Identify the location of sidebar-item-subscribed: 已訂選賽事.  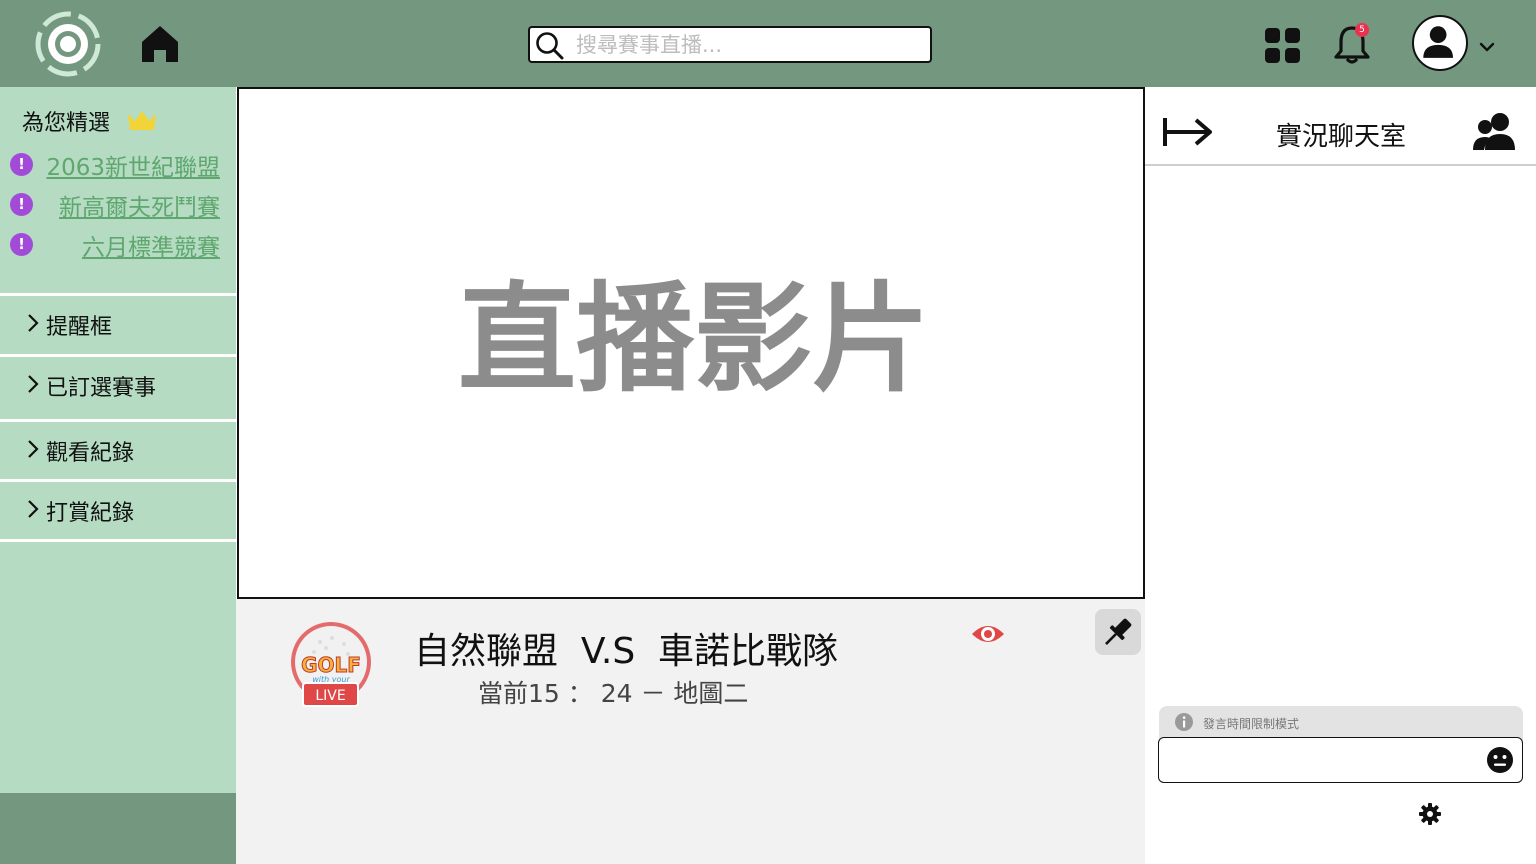
(118, 381).